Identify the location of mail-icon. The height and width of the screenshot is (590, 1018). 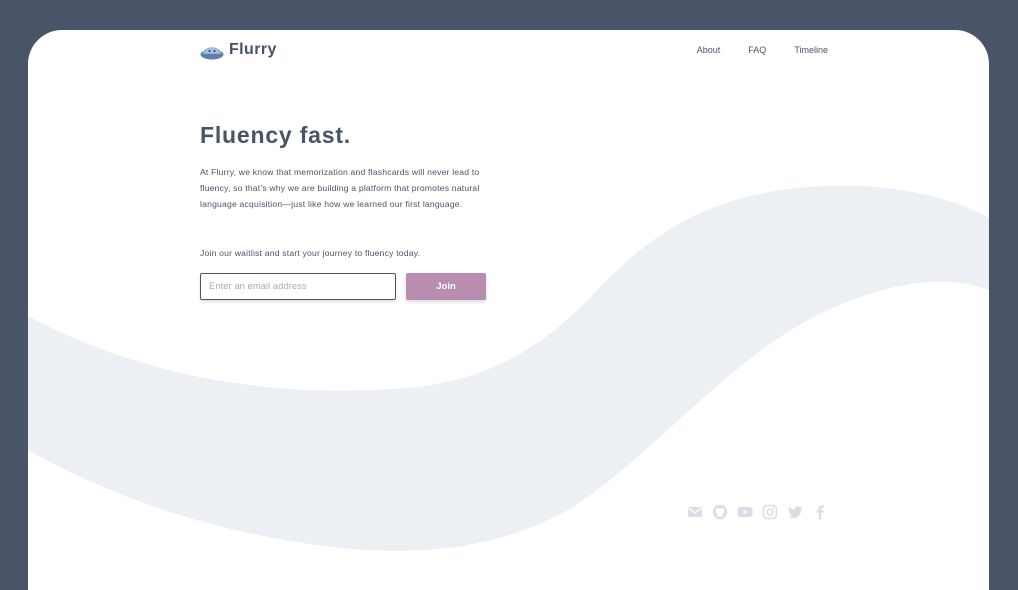
(695, 512).